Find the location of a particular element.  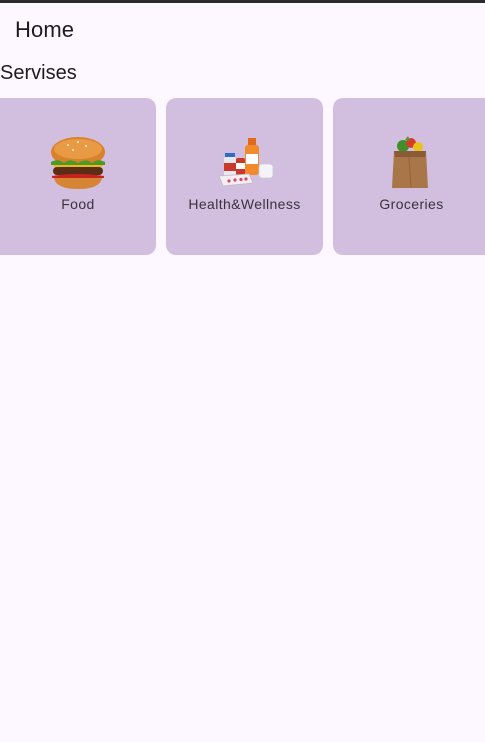

service-card-label: Groceries is located at coordinates (411, 204).